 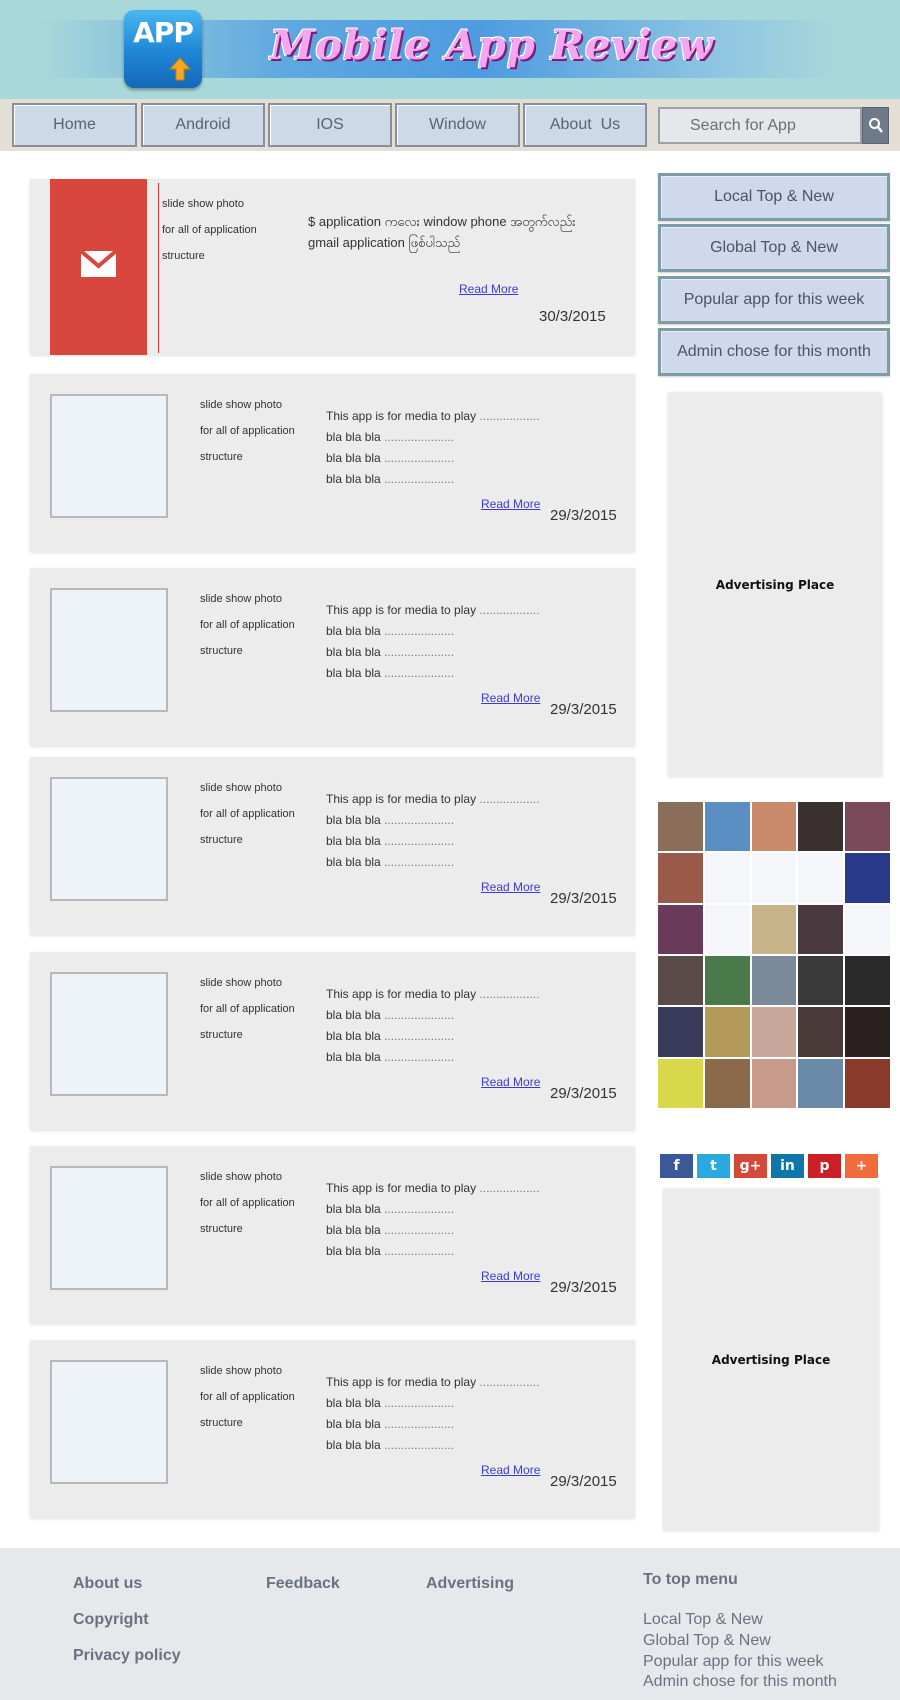 What do you see at coordinates (703, 1620) in the screenshot?
I see `footer-link-local: Local Top & New` at bounding box center [703, 1620].